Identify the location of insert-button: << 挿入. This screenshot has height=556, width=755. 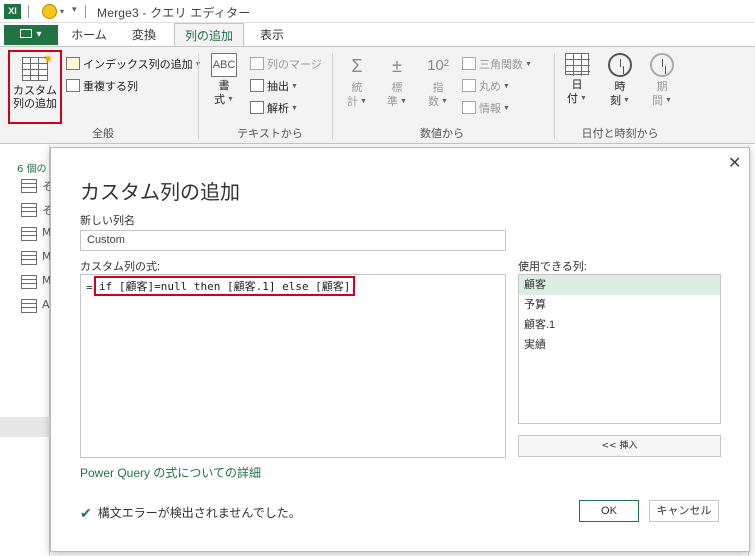
(619, 446).